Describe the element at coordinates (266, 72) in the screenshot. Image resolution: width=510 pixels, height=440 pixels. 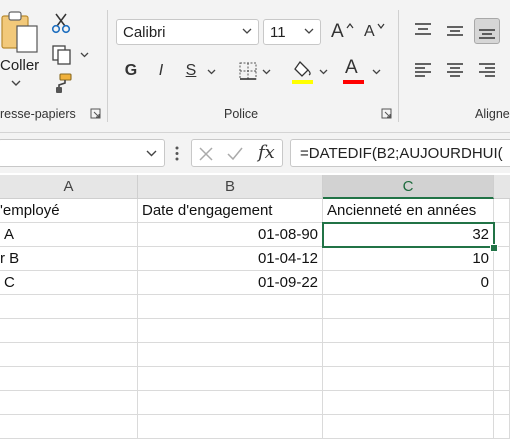
I see `borders-dropdown-icon` at that location.